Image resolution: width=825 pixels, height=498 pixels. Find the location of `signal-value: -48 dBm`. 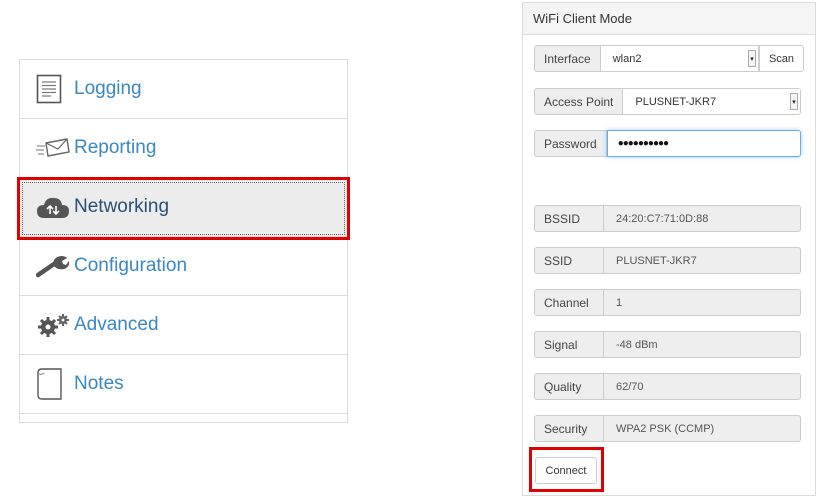

signal-value: -48 dBm is located at coordinates (702, 344).